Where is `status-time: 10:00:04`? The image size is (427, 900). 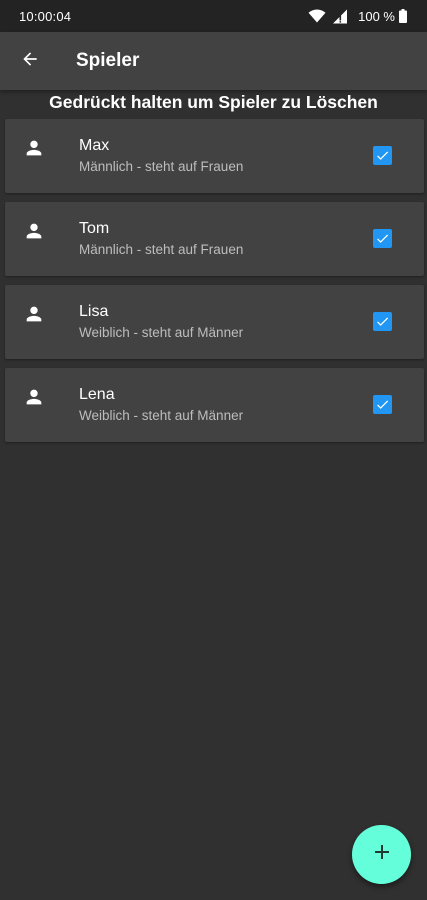
status-time: 10:00:04 is located at coordinates (45, 16).